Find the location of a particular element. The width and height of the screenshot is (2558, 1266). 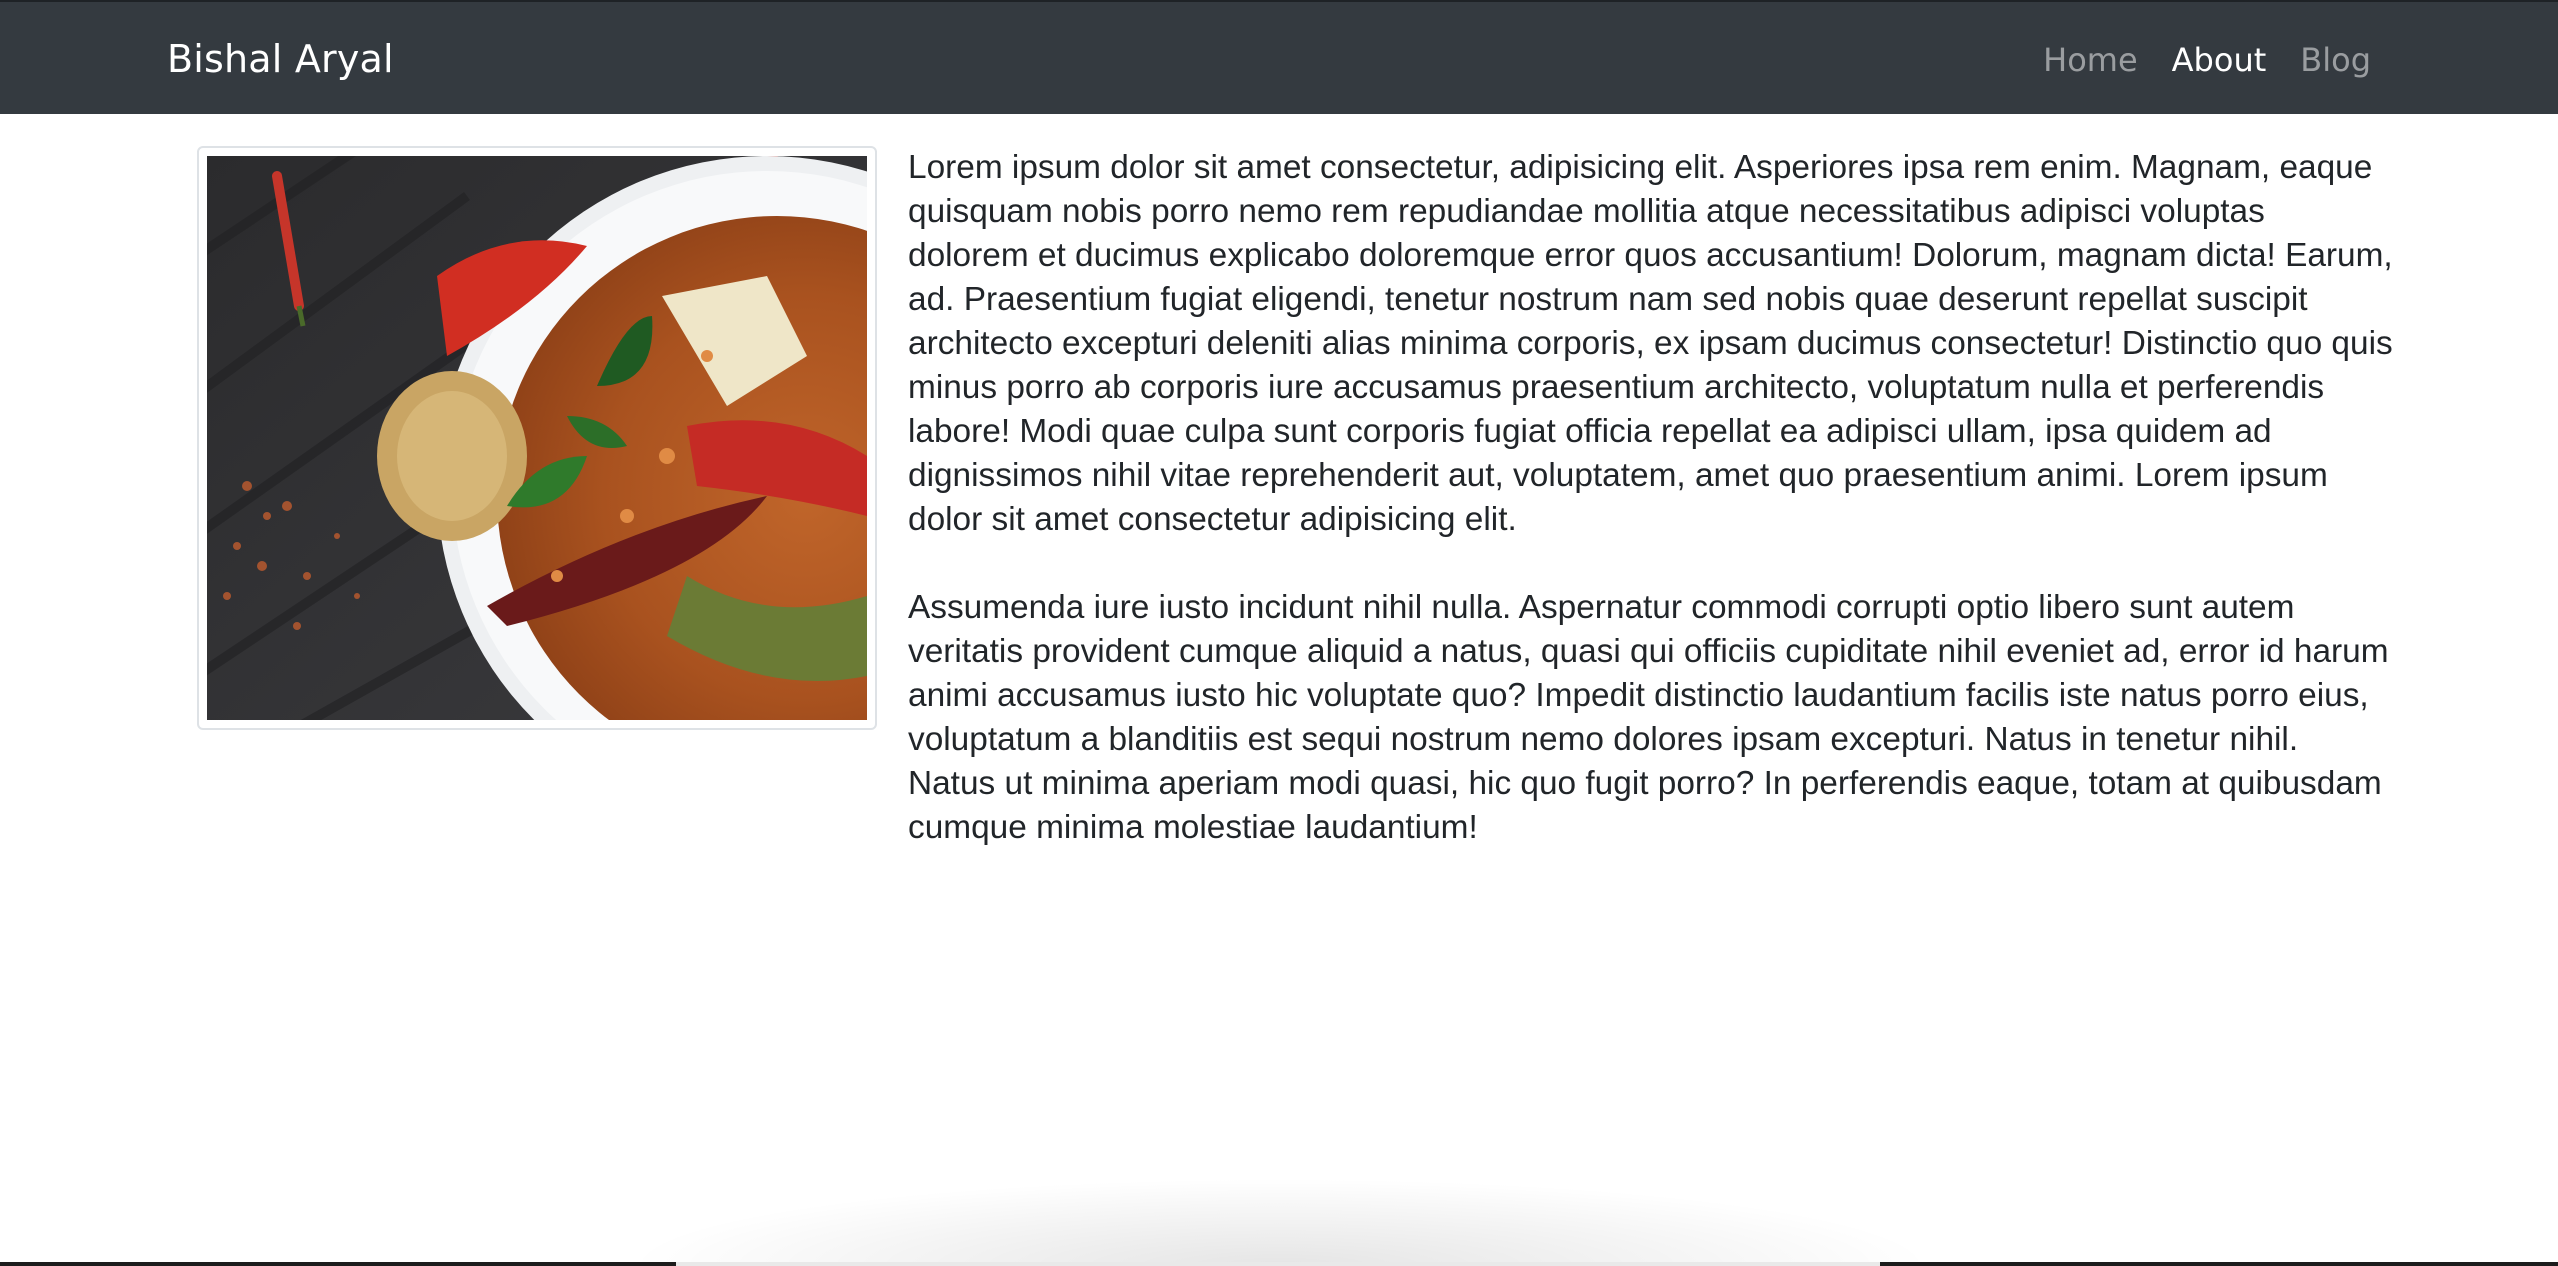

nav-link-home: Home is located at coordinates (2090, 60).